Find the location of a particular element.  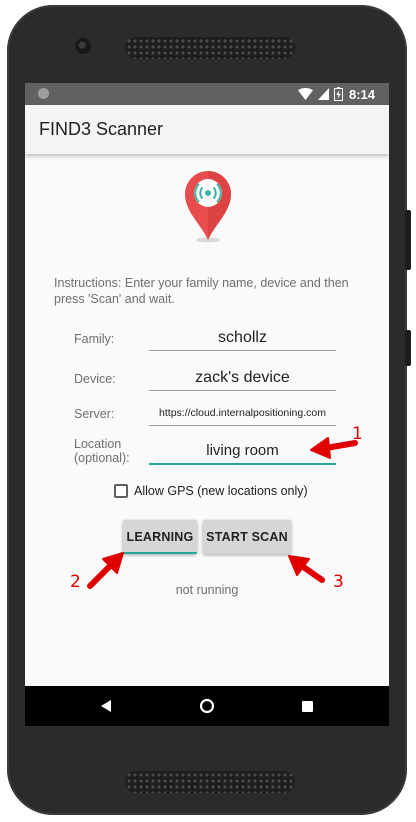

home-button is located at coordinates (207, 706).